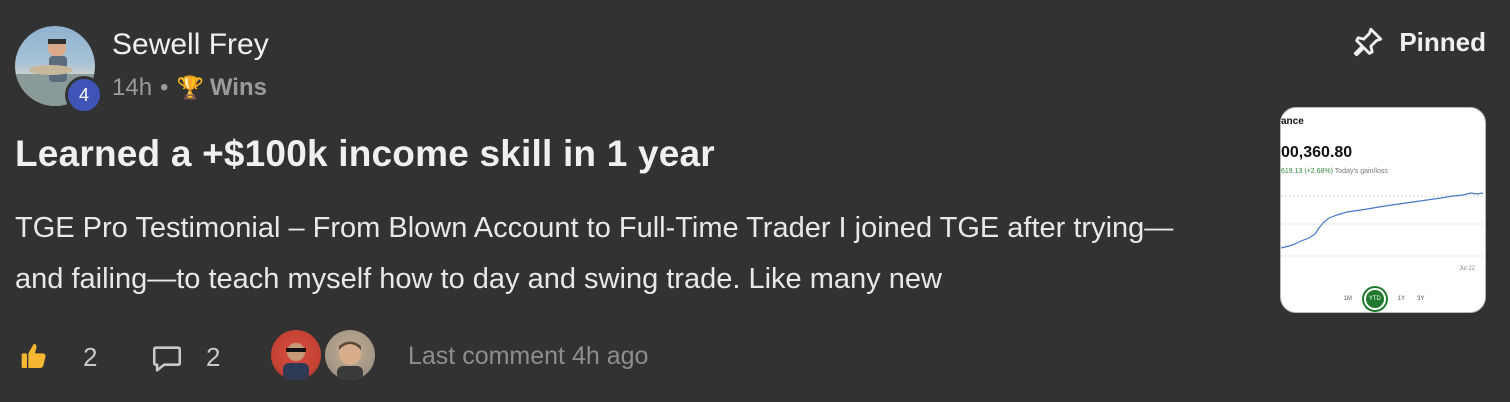 The width and height of the screenshot is (1510, 402). I want to click on post-footer: 2 2 Last comment 4h ago, so click(755, 357).